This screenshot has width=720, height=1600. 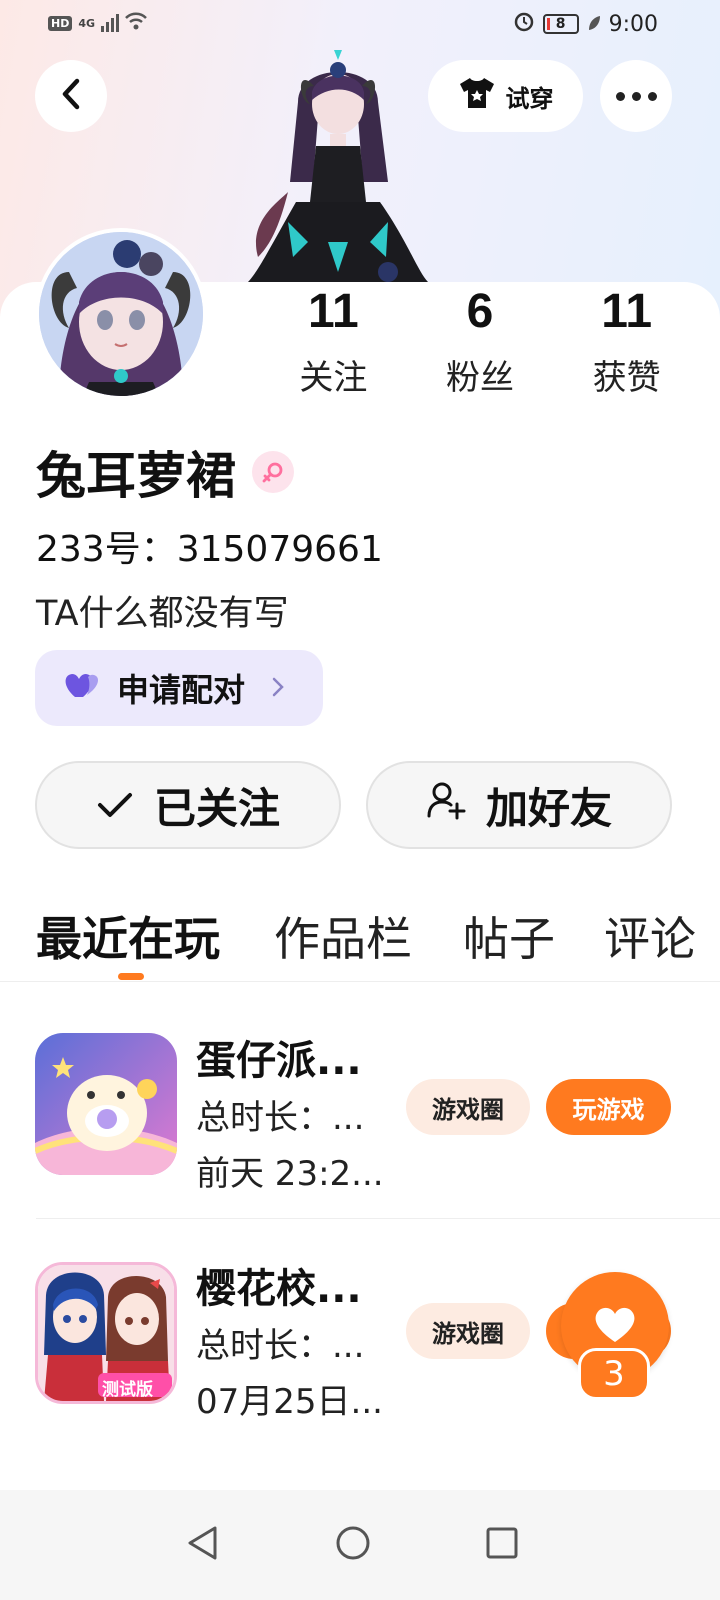 What do you see at coordinates (278, 688) in the screenshot?
I see `chevron-right-icon` at bounding box center [278, 688].